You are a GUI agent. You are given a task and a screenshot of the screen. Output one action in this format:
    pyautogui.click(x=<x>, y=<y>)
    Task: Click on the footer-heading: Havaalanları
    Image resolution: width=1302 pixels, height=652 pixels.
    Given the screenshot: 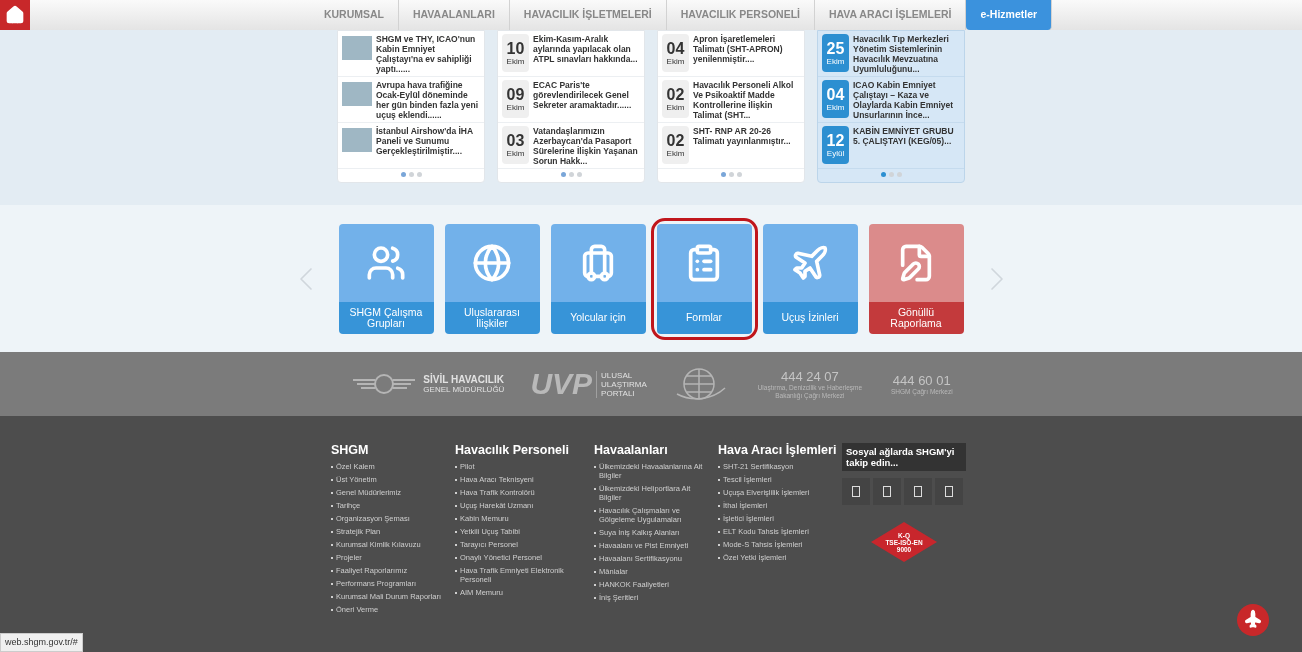 What is the action you would take?
    pyautogui.click(x=631, y=450)
    